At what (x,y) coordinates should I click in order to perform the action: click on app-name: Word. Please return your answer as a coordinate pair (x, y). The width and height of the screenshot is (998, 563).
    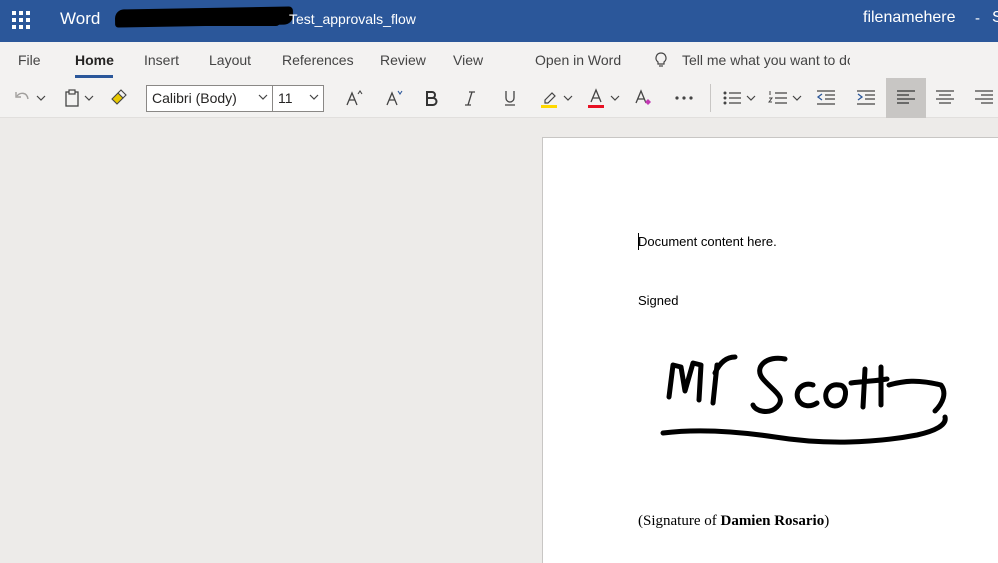
    Looking at the image, I should click on (80, 19).